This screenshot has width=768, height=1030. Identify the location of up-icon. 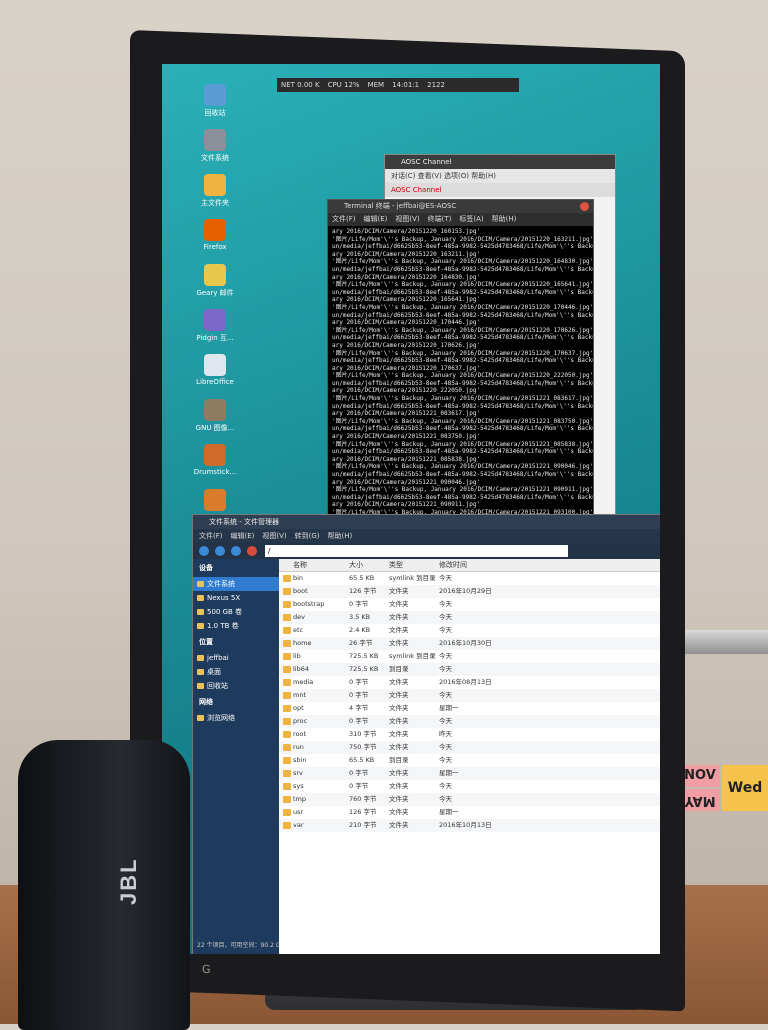
(236, 551).